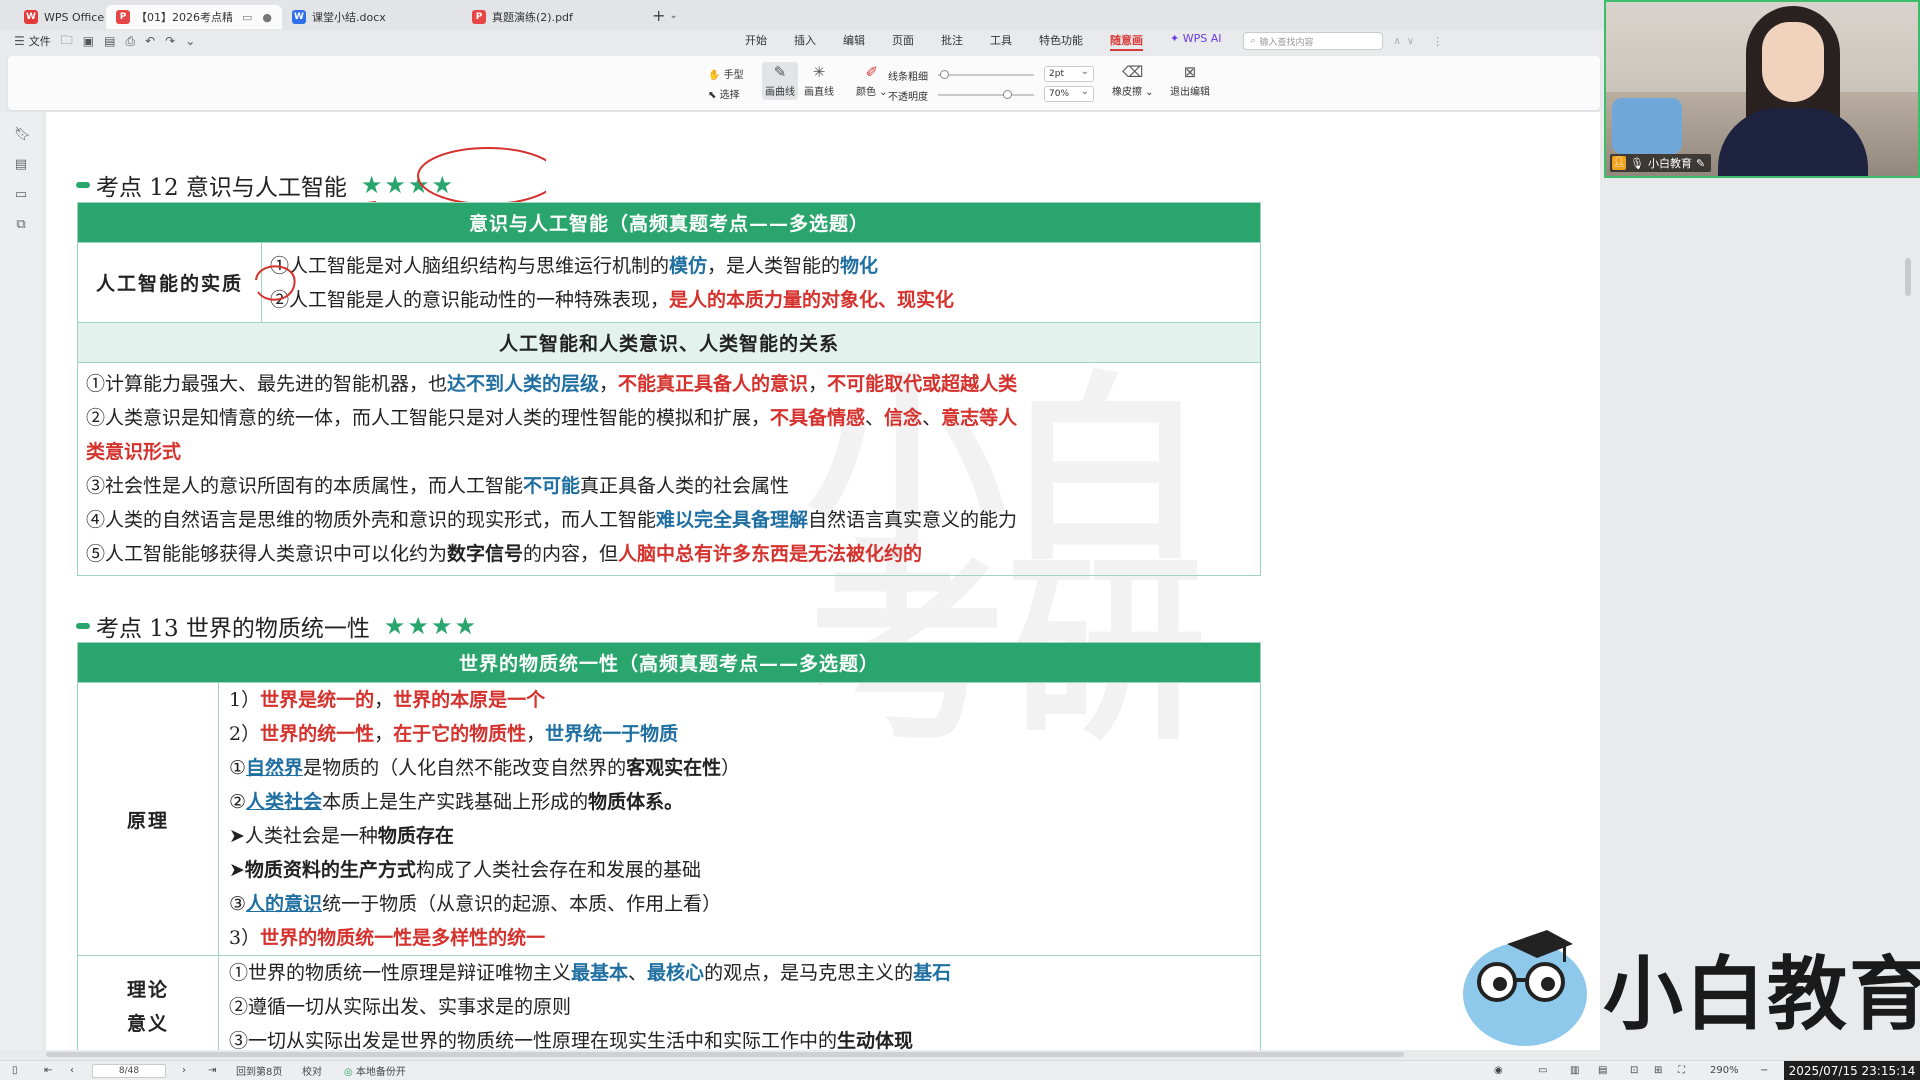 This screenshot has height=1080, width=1920. What do you see at coordinates (1724, 1070) in the screenshot?
I see `zoom-level: 290%` at bounding box center [1724, 1070].